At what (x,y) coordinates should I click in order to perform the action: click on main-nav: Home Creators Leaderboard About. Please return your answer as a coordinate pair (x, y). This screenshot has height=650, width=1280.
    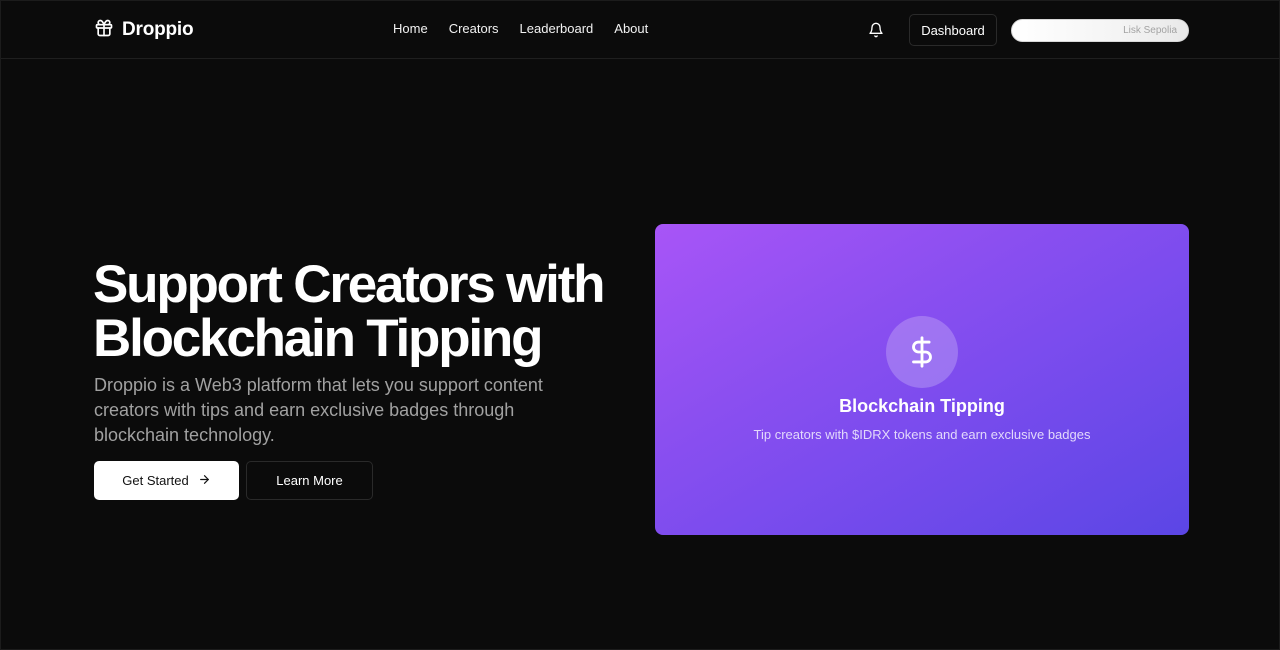
    Looking at the image, I should click on (520, 28).